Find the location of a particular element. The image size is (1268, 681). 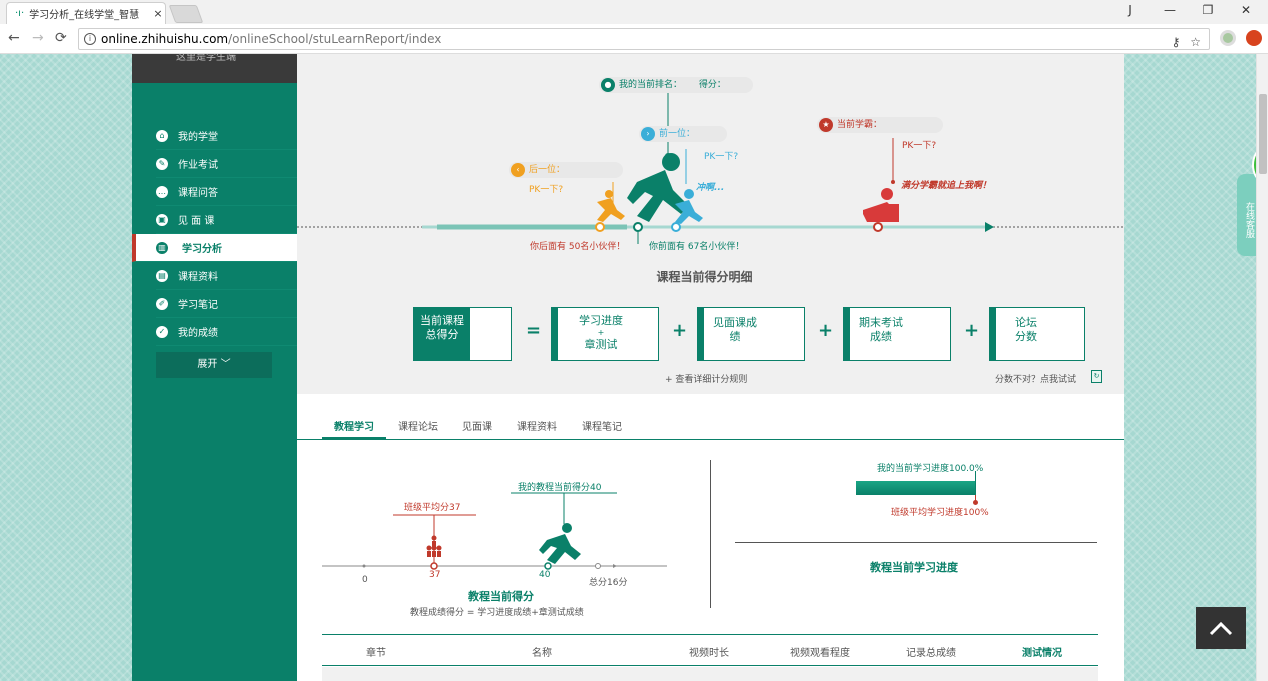

browser-tab: ·ı· 学习分析_在线学堂_智慧 × is located at coordinates (86, 13).